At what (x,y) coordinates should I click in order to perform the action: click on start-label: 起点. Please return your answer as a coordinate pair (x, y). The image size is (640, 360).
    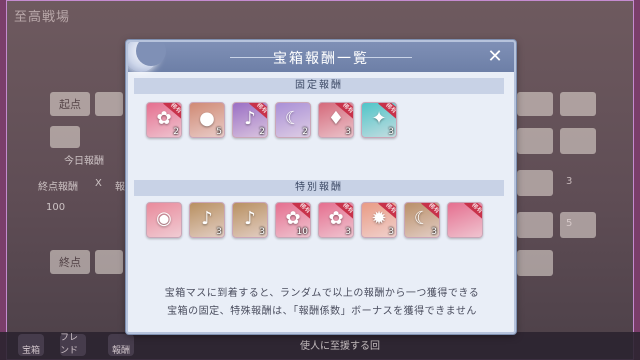
    Looking at the image, I should click on (70, 104).